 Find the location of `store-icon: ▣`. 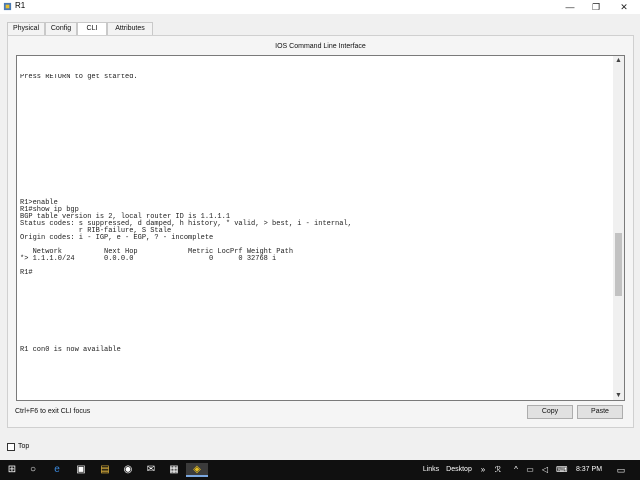

store-icon: ▣ is located at coordinates (81, 470).